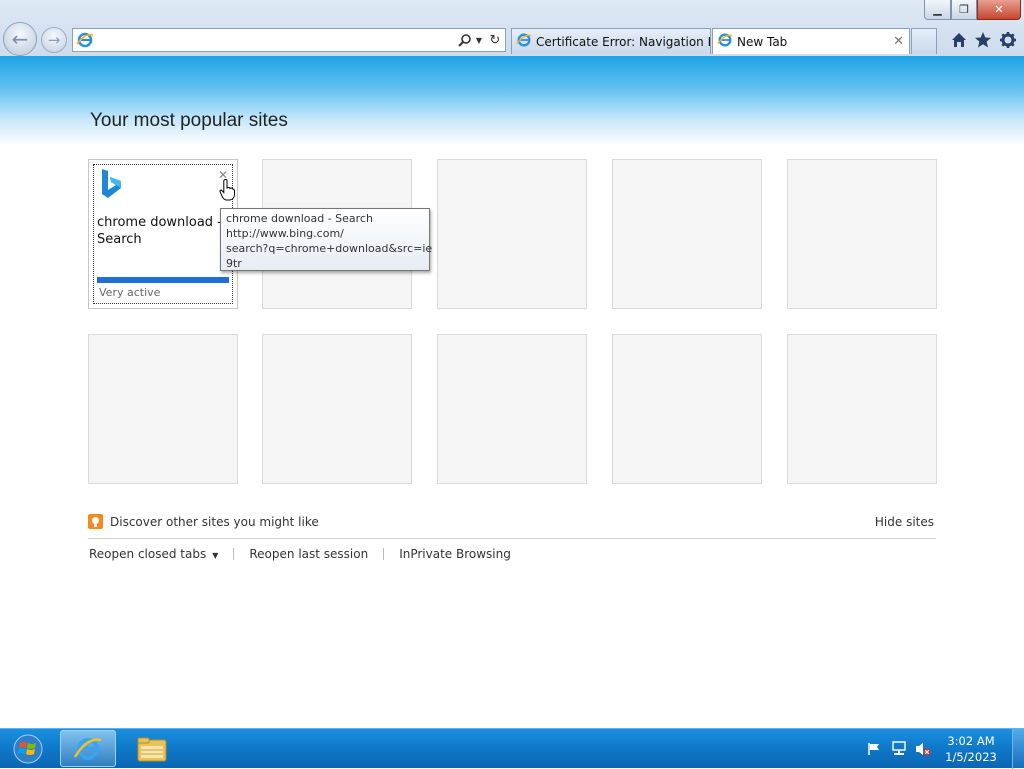 This screenshot has height=769, width=1024. Describe the element at coordinates (971, 741) in the screenshot. I see `clock-time: 3:02 AM` at that location.